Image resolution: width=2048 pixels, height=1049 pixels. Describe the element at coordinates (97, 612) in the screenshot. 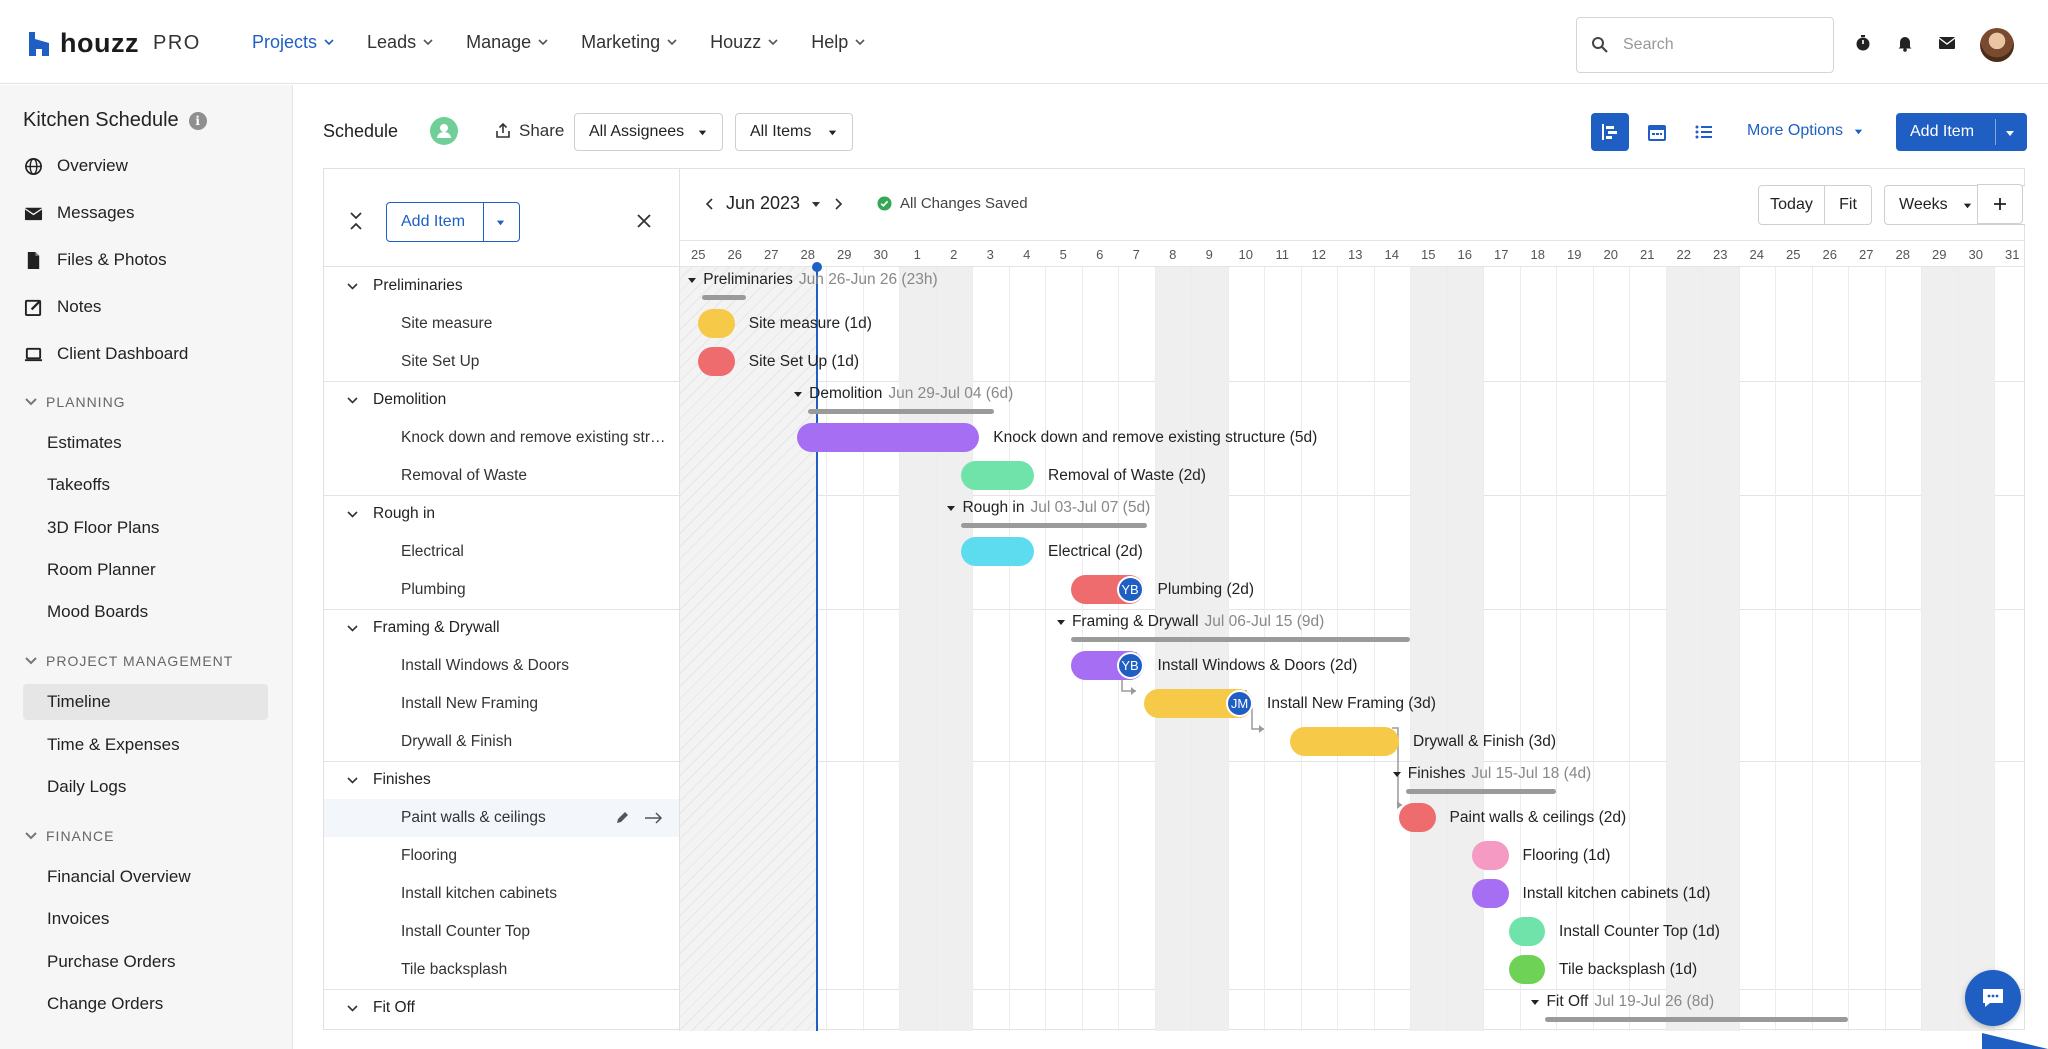

I see `sidebar-item-mood-boards: Mood Boards` at that location.